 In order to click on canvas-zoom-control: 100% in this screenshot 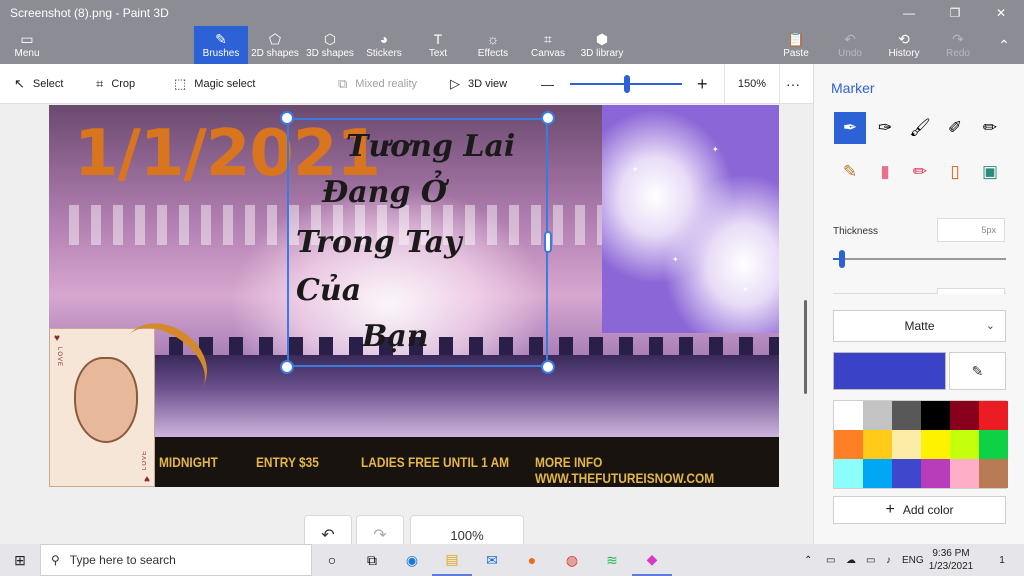, I will do `click(467, 529)`.